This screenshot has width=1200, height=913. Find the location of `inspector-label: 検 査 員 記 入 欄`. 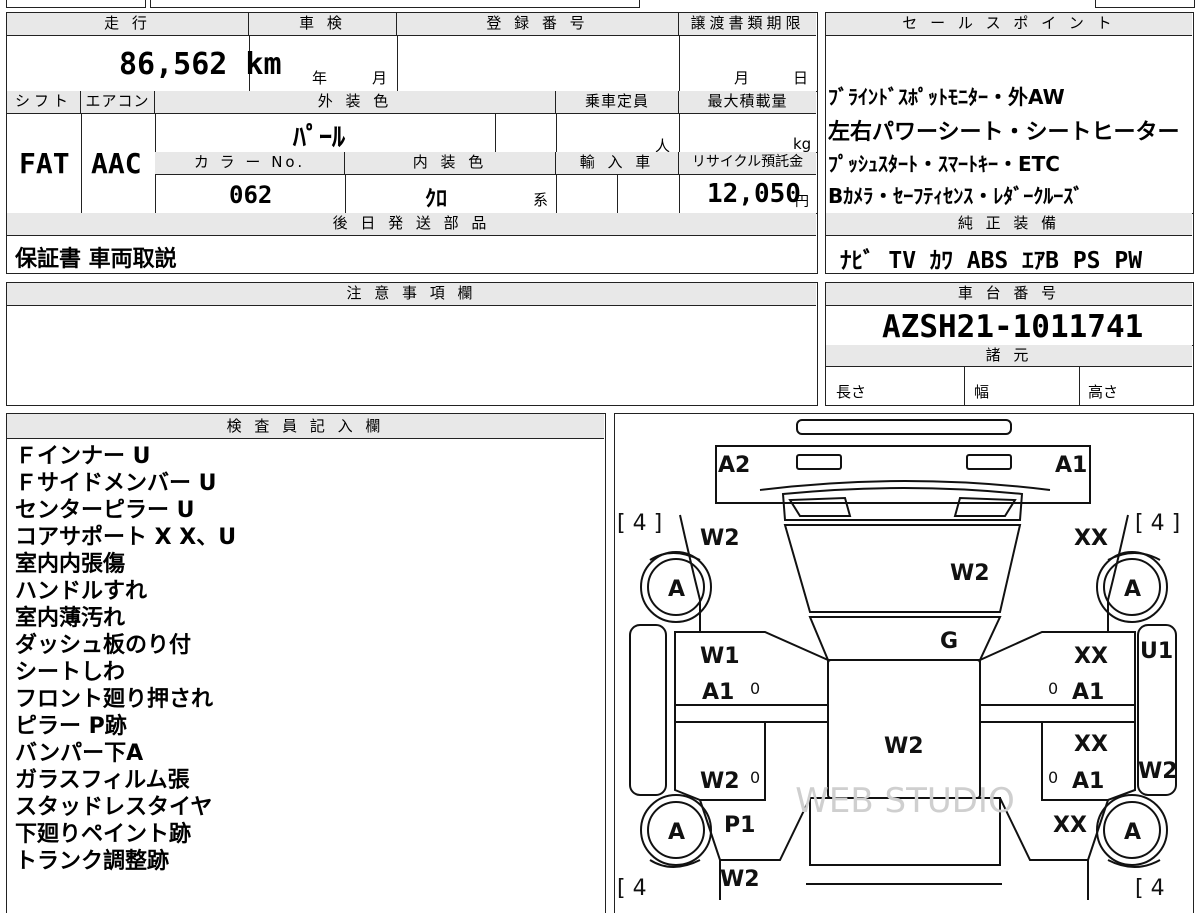

inspector-label: 検 査 員 記 入 欄 is located at coordinates (305, 426).